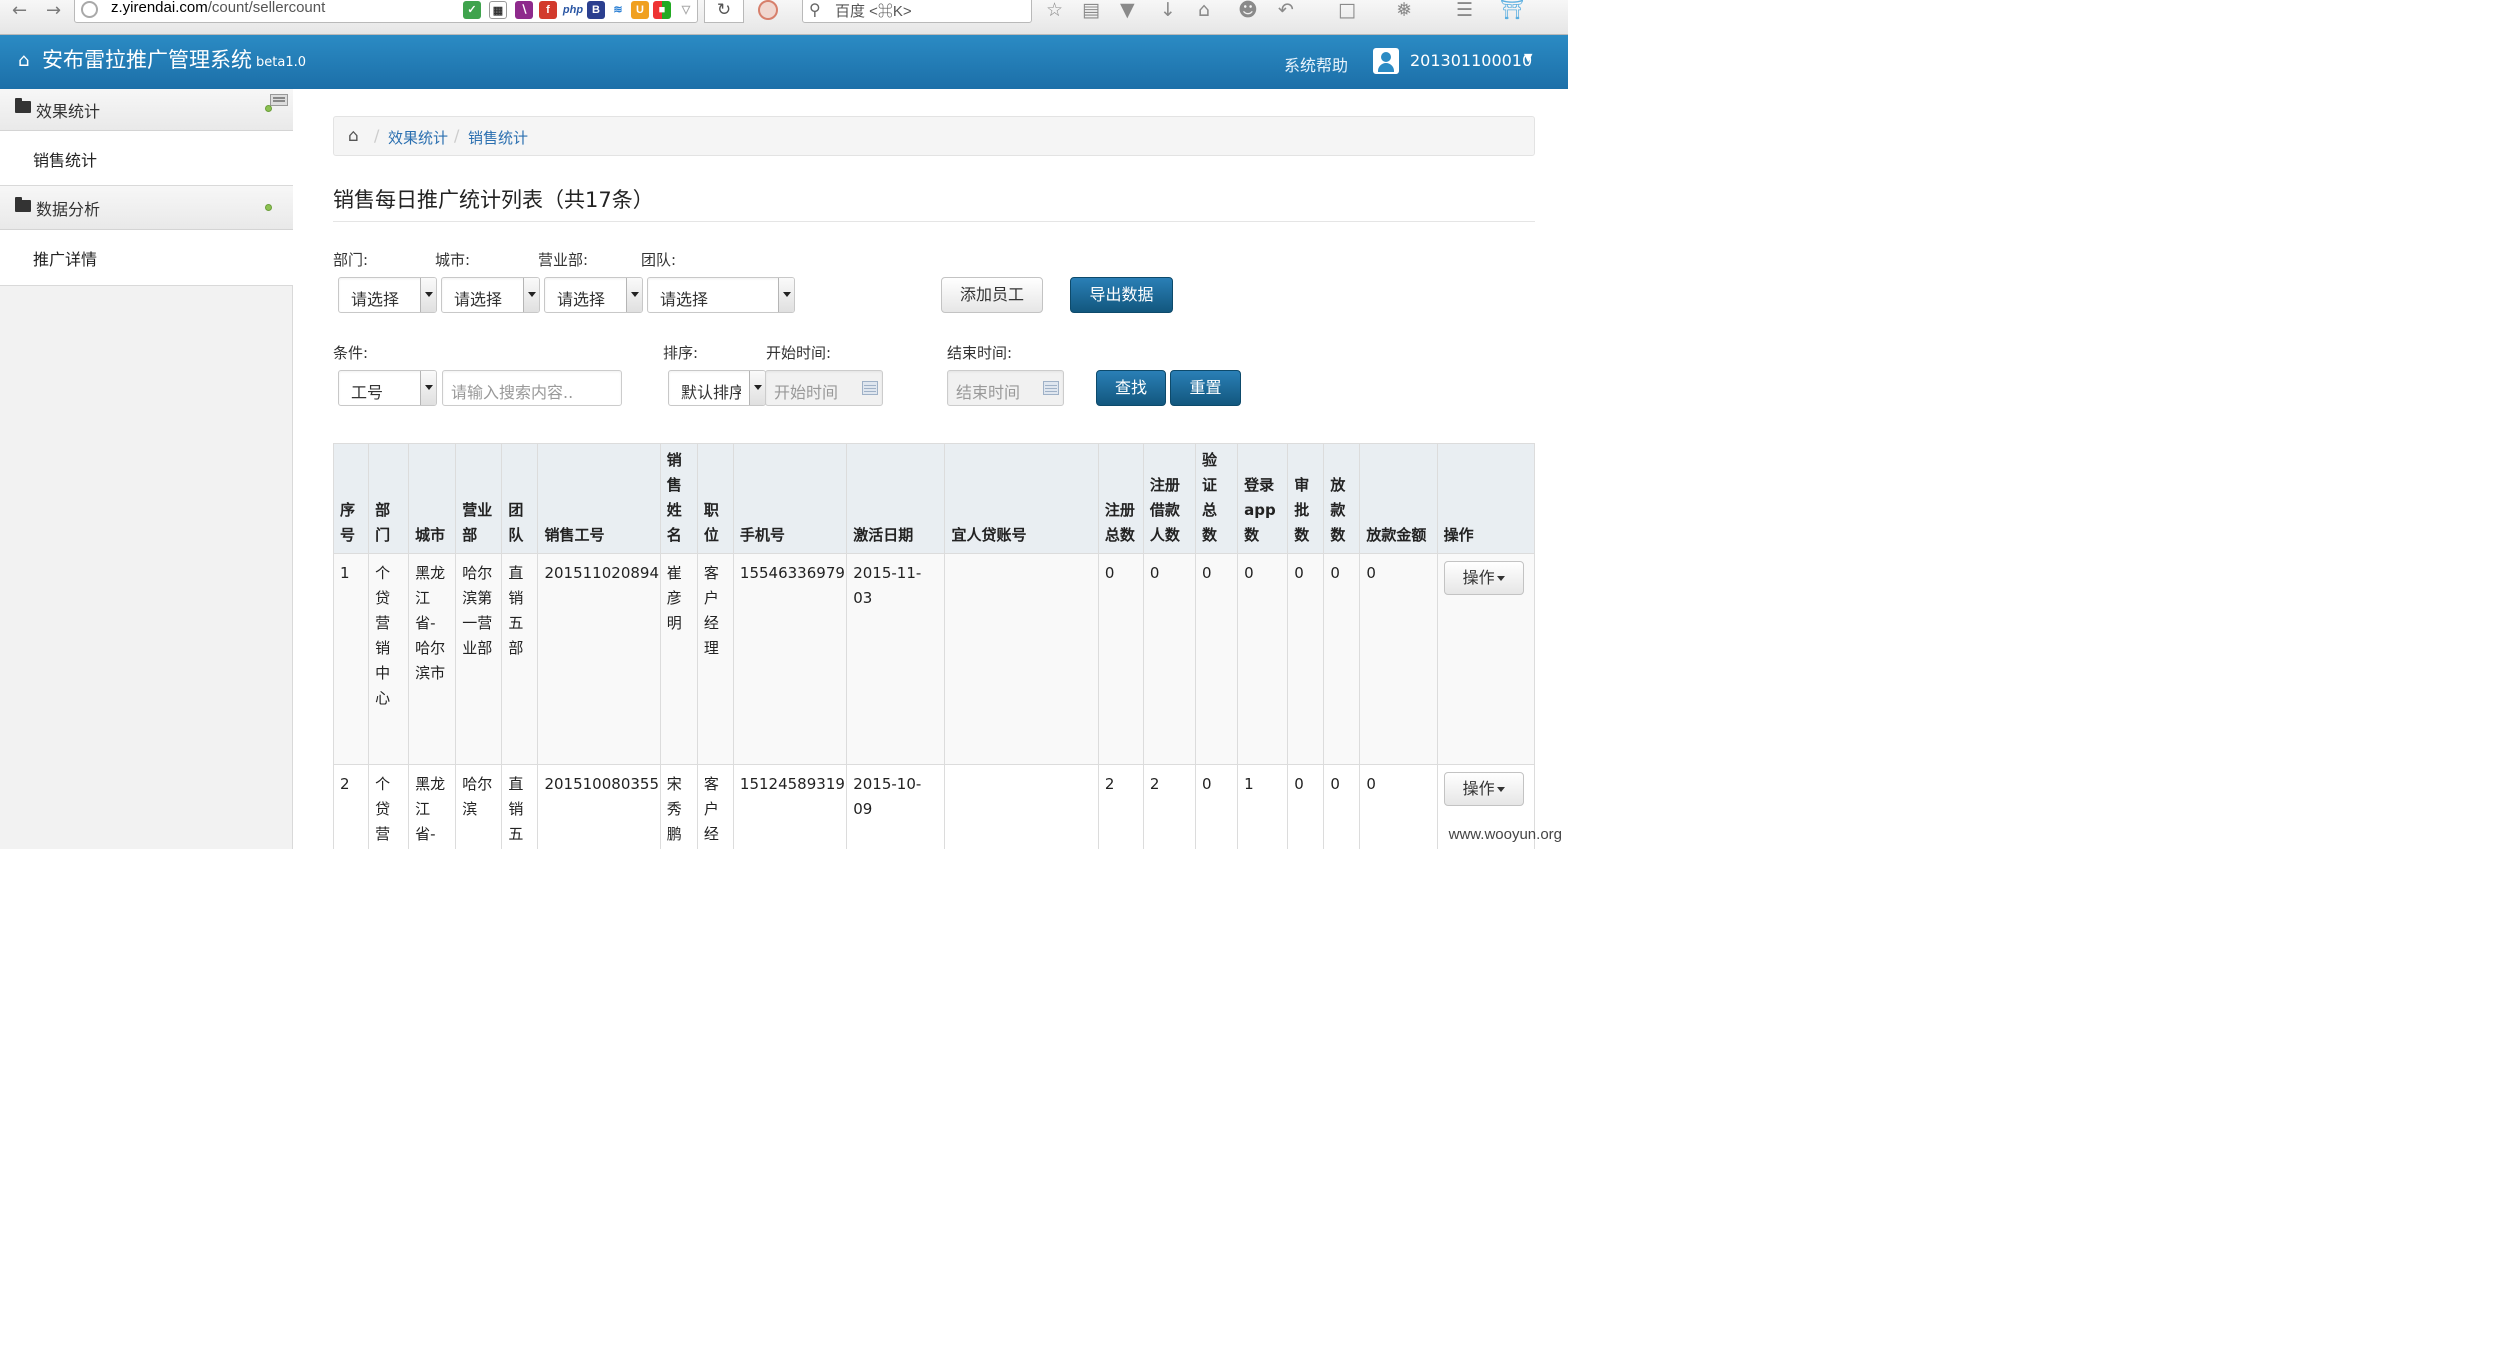  I want to click on qr-code-icon: ▦, so click(498, 10).